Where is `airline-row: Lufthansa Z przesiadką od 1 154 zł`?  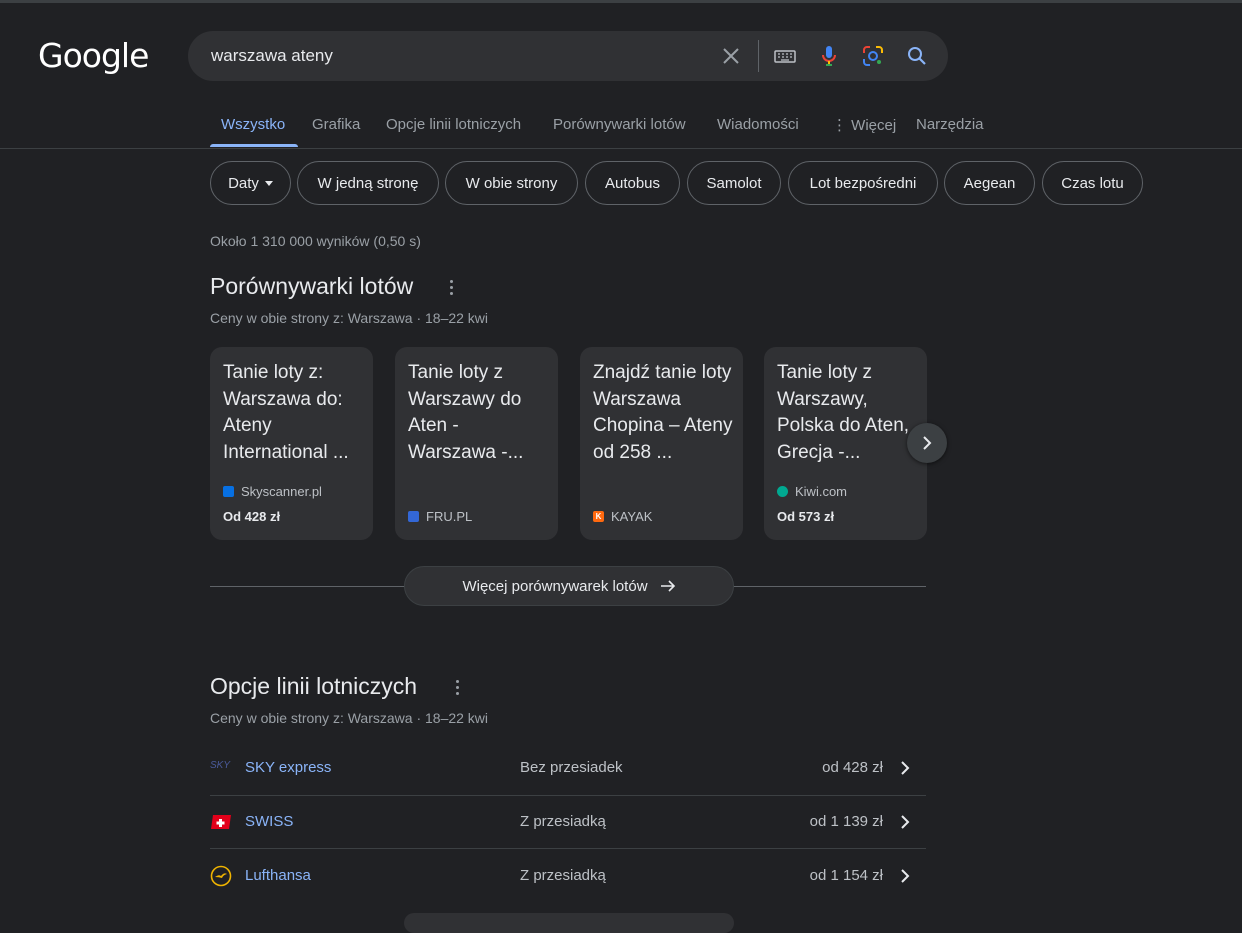
airline-row: Lufthansa Z przesiadką od 1 154 zł is located at coordinates (568, 876).